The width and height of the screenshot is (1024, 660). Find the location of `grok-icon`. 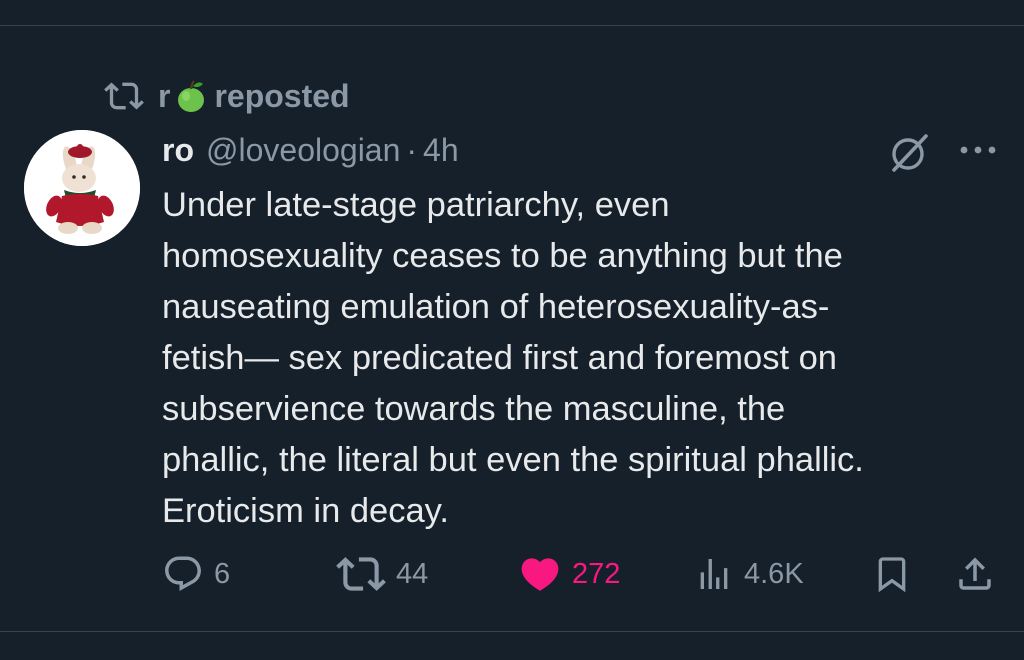

grok-icon is located at coordinates (910, 152).